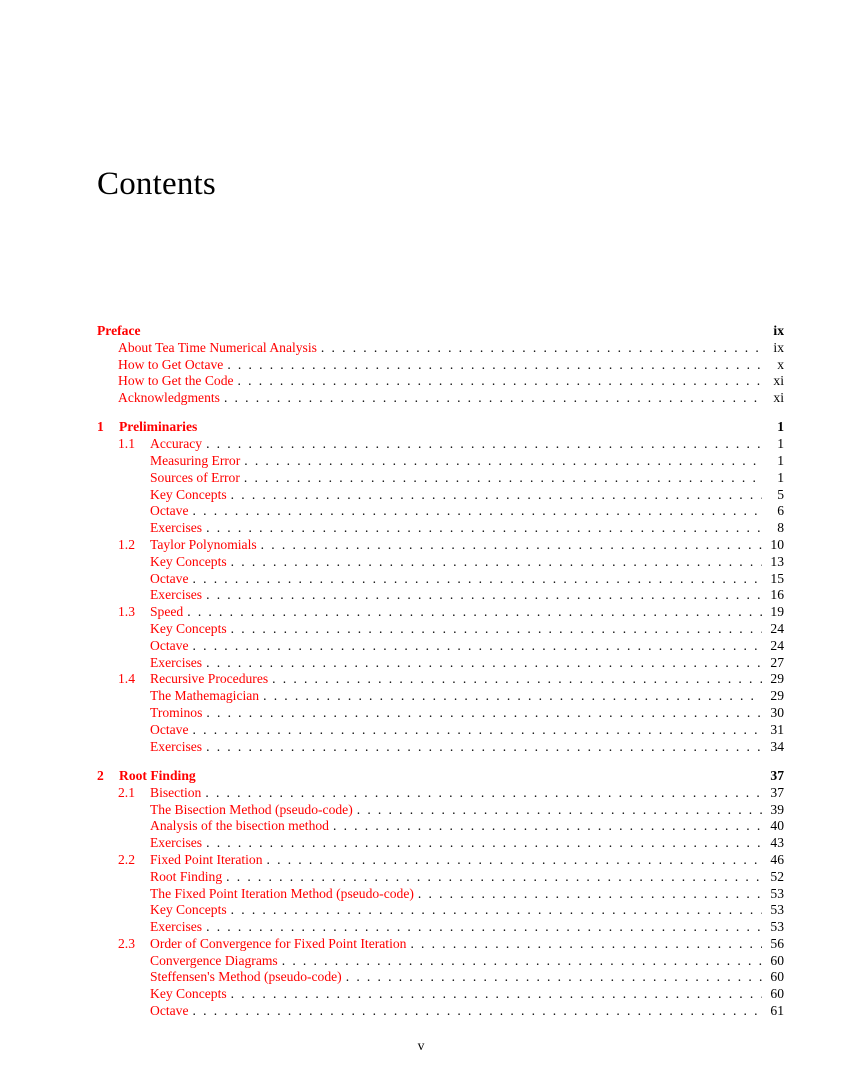 Image resolution: width=842 pixels, height=1090 pixels. What do you see at coordinates (440, 629) in the screenshot?
I see `toc-subsection: Key Concepts 24` at bounding box center [440, 629].